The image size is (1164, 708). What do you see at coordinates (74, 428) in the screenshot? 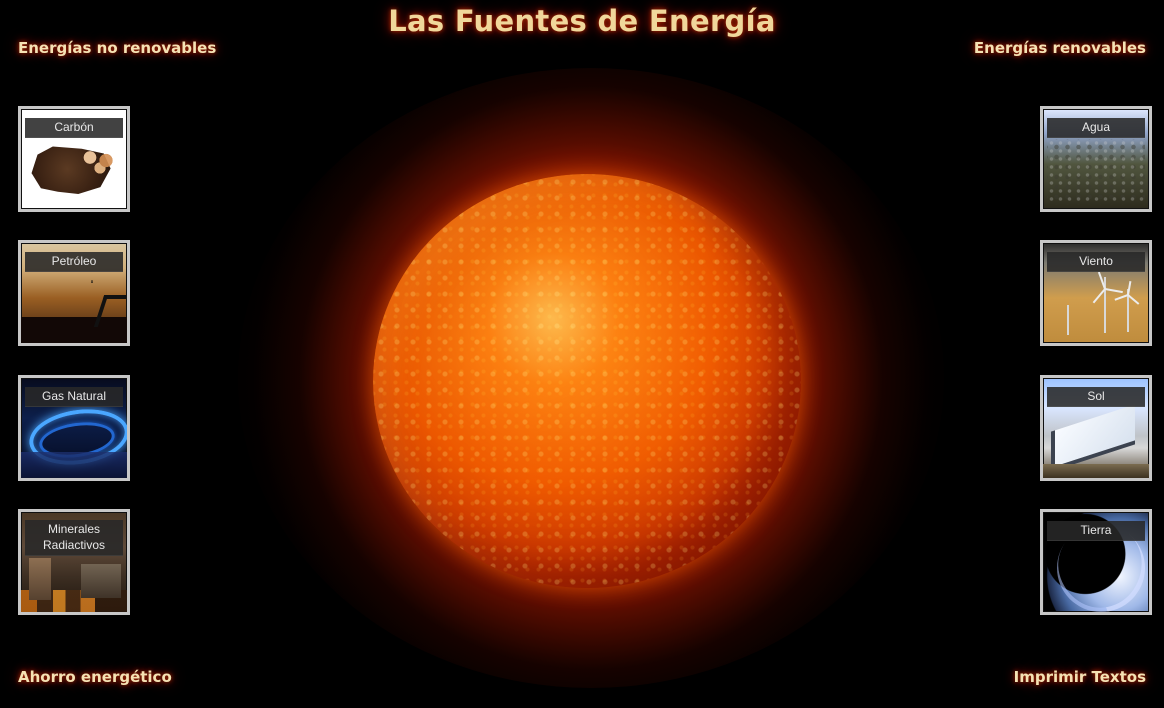
I see `natural-gas-tile: Gas Natural` at bounding box center [74, 428].